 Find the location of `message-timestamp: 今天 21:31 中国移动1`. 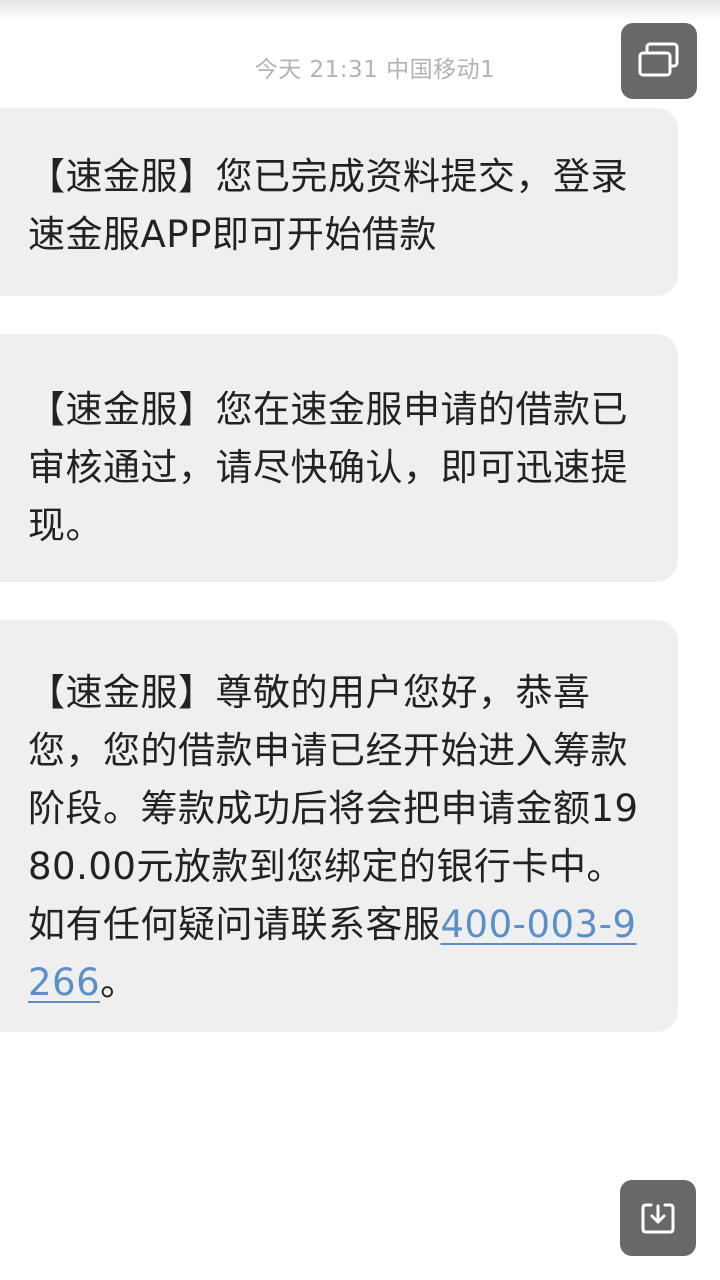

message-timestamp: 今天 21:31 中国移动1 is located at coordinates (360, 70).